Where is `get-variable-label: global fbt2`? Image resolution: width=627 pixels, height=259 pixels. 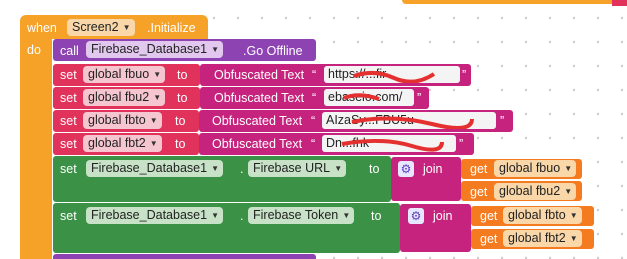 get-variable-label: global fbt2 is located at coordinates (537, 238).